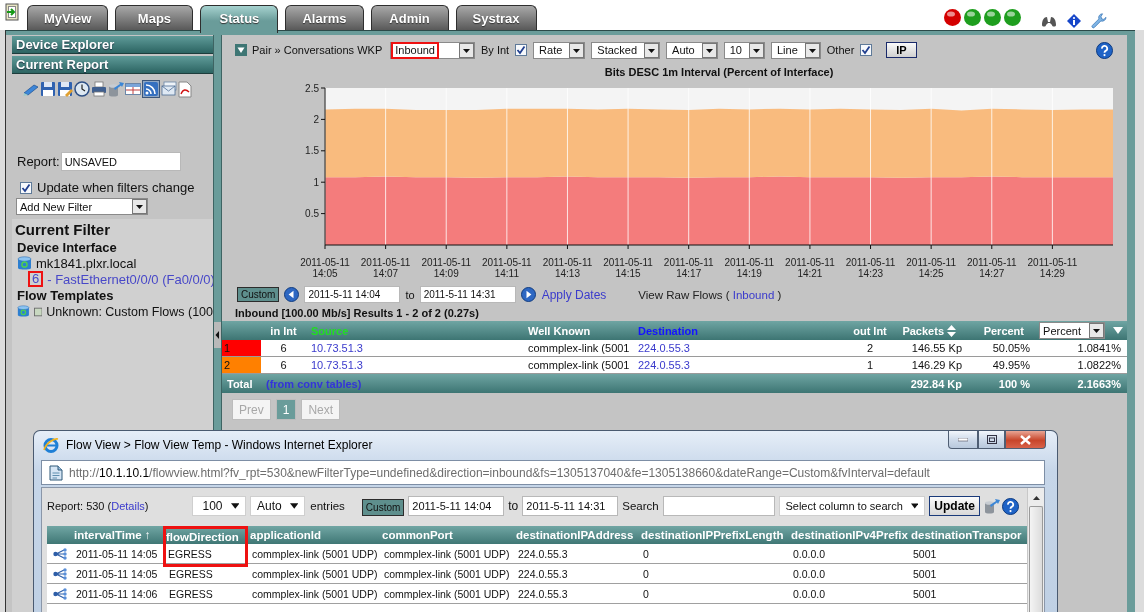 This screenshot has width=1144, height=612. I want to click on tab: Status, so click(239, 19).